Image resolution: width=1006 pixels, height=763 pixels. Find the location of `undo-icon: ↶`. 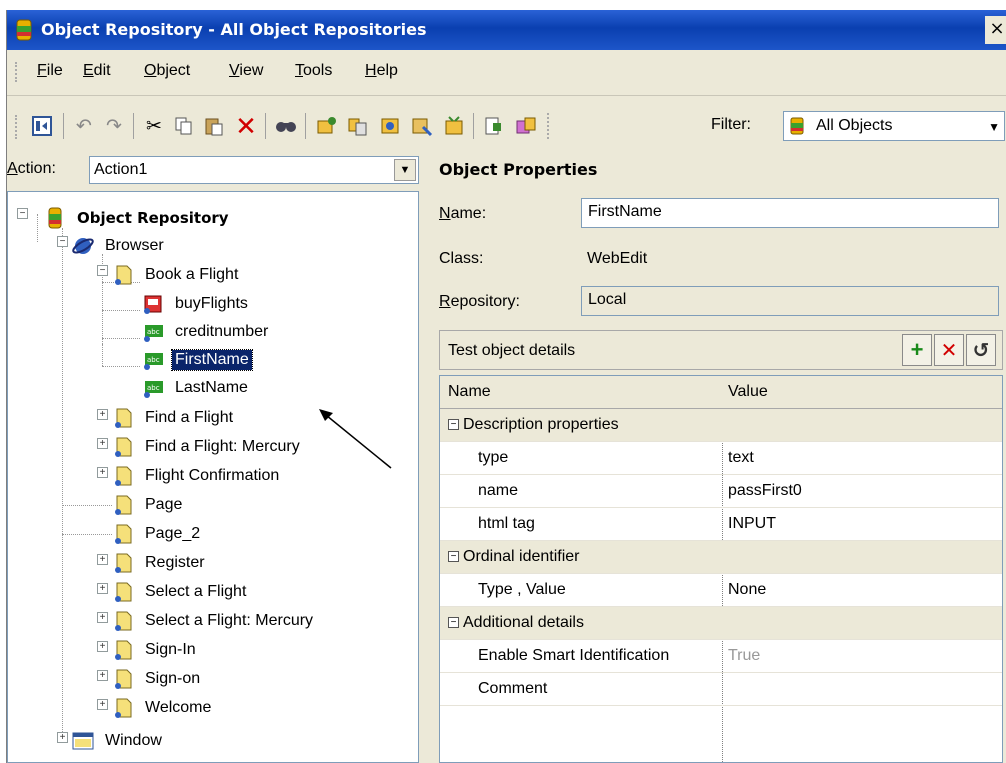

undo-icon: ↶ is located at coordinates (84, 126).